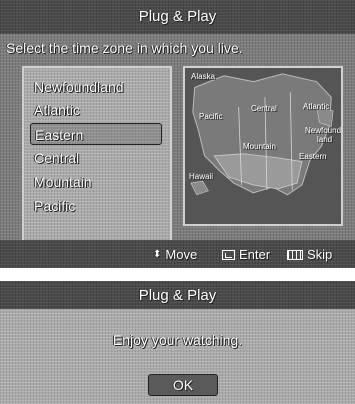  I want to click on timezone-item-atlantic: Atlantic, so click(96, 110).